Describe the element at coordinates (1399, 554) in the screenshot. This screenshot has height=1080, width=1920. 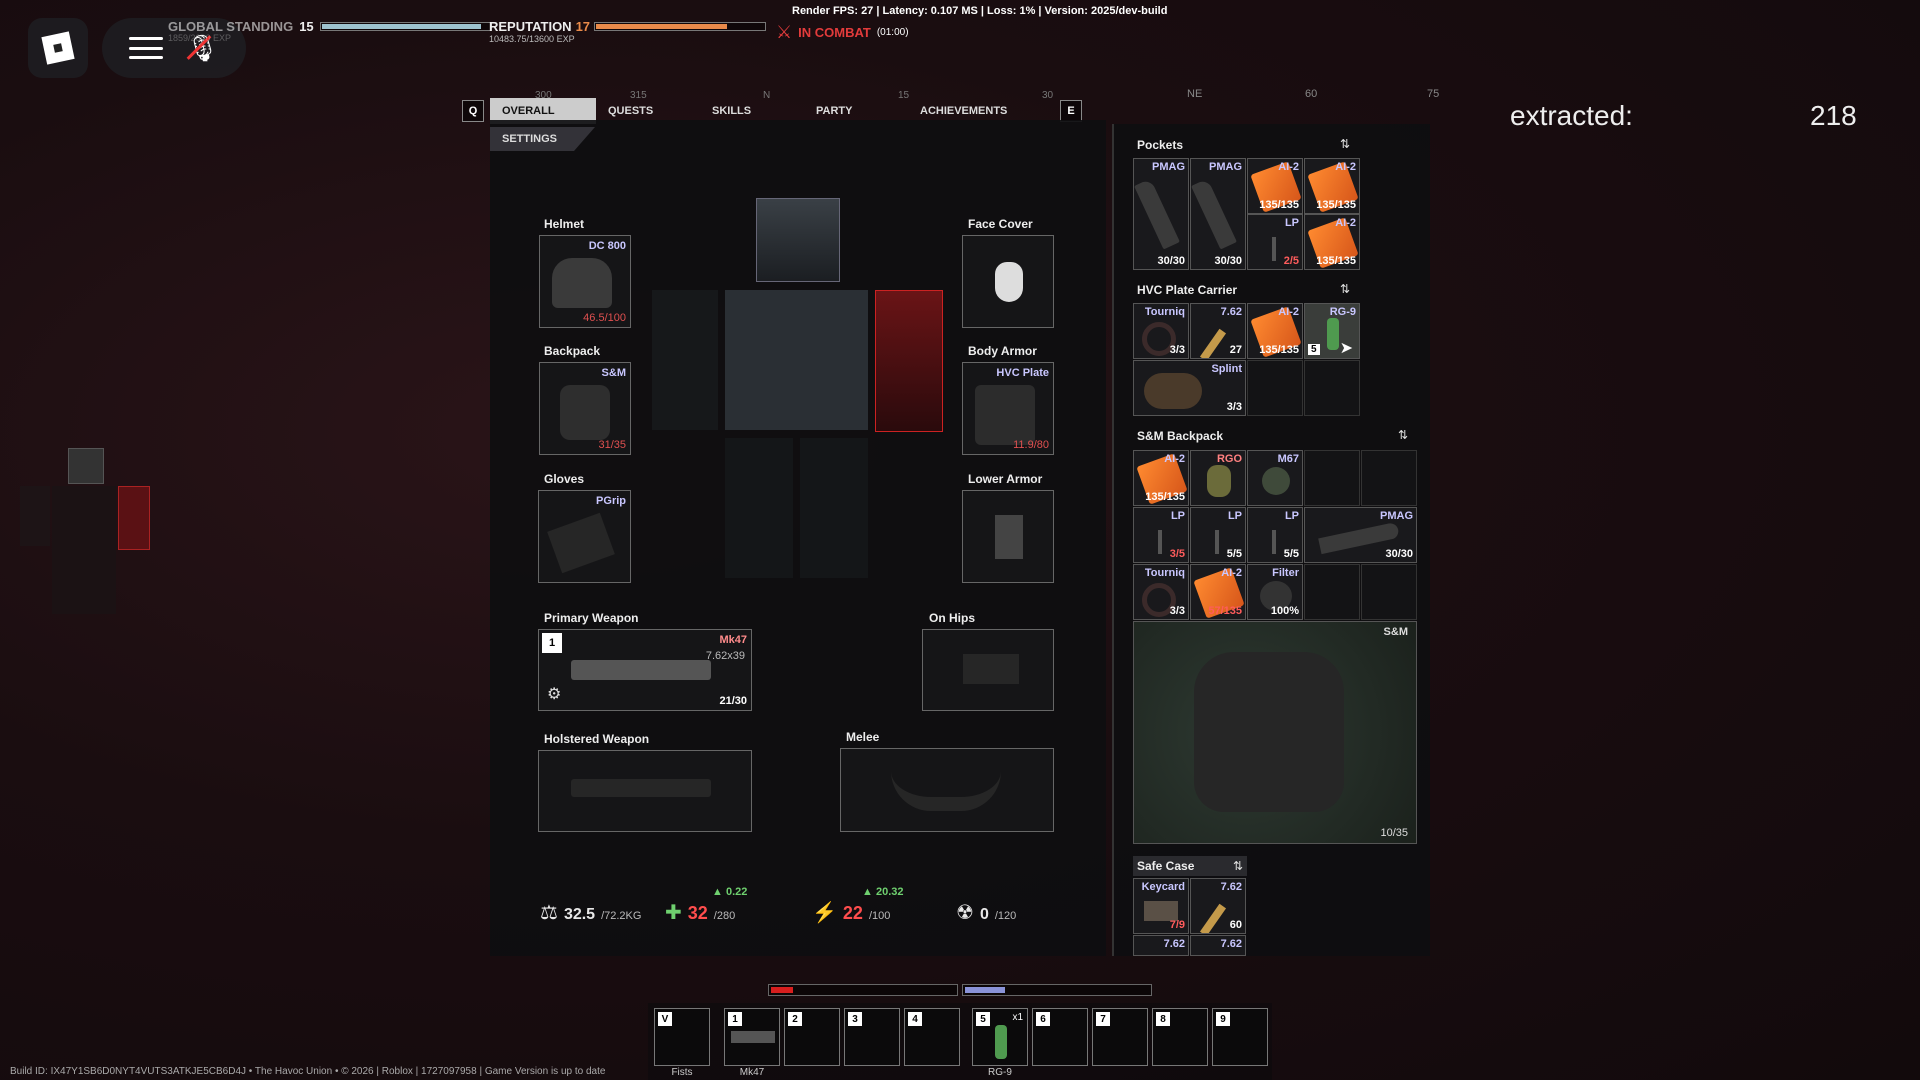
I see `backpack-item-count: 30/30` at that location.